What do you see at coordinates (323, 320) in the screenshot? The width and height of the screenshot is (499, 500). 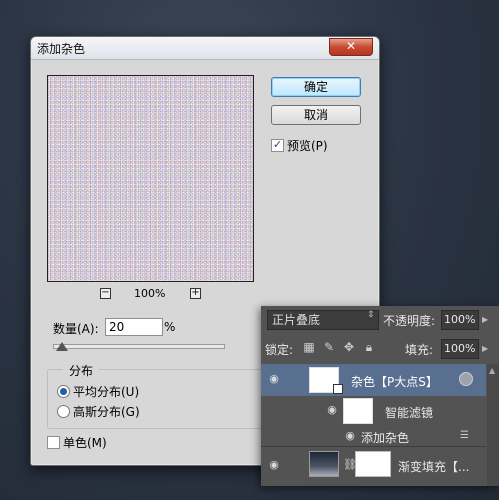 I see `blend-mode-select: 正片叠底` at bounding box center [323, 320].